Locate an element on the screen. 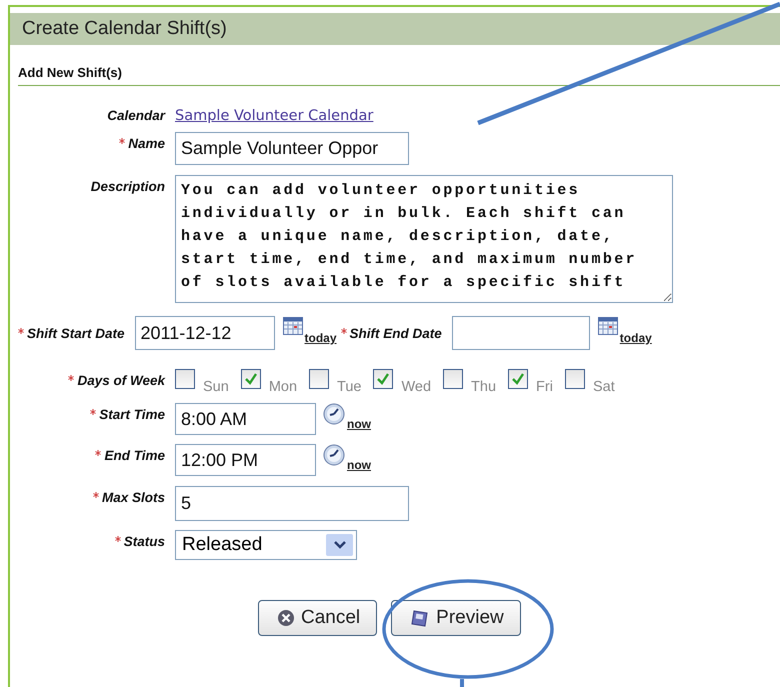 The width and height of the screenshot is (780, 687). field-label: Shift Start Date is located at coordinates (76, 333).